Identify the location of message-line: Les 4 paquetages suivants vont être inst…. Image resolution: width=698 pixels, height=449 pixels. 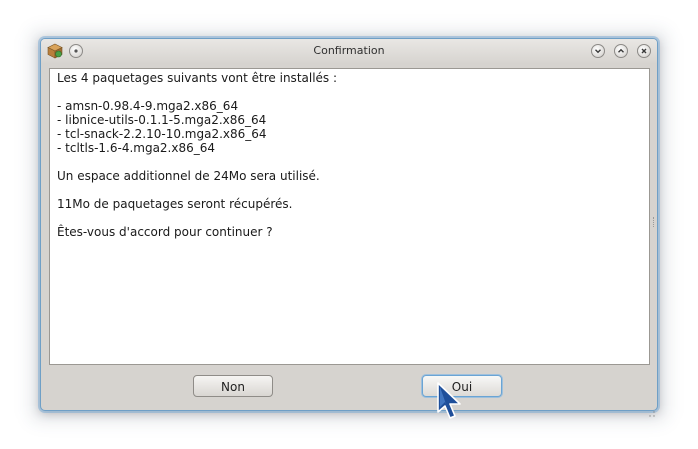
(197, 78).